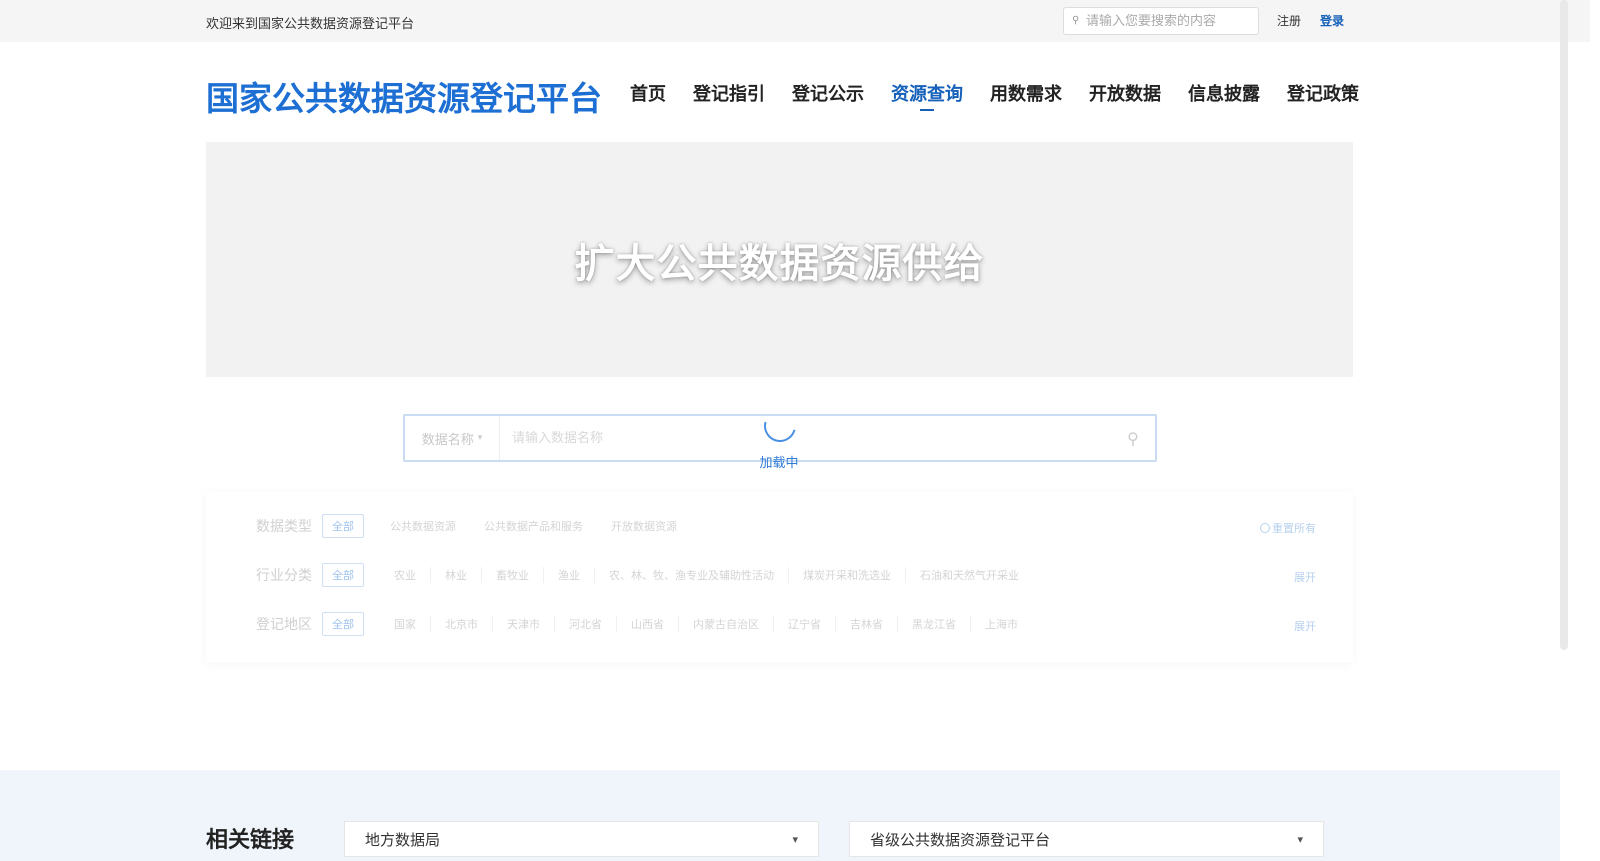  I want to click on footer-links-section: 相关链接 地方数据局 ▾ 省级公共数据资源登记平台 ▾, so click(780, 815).